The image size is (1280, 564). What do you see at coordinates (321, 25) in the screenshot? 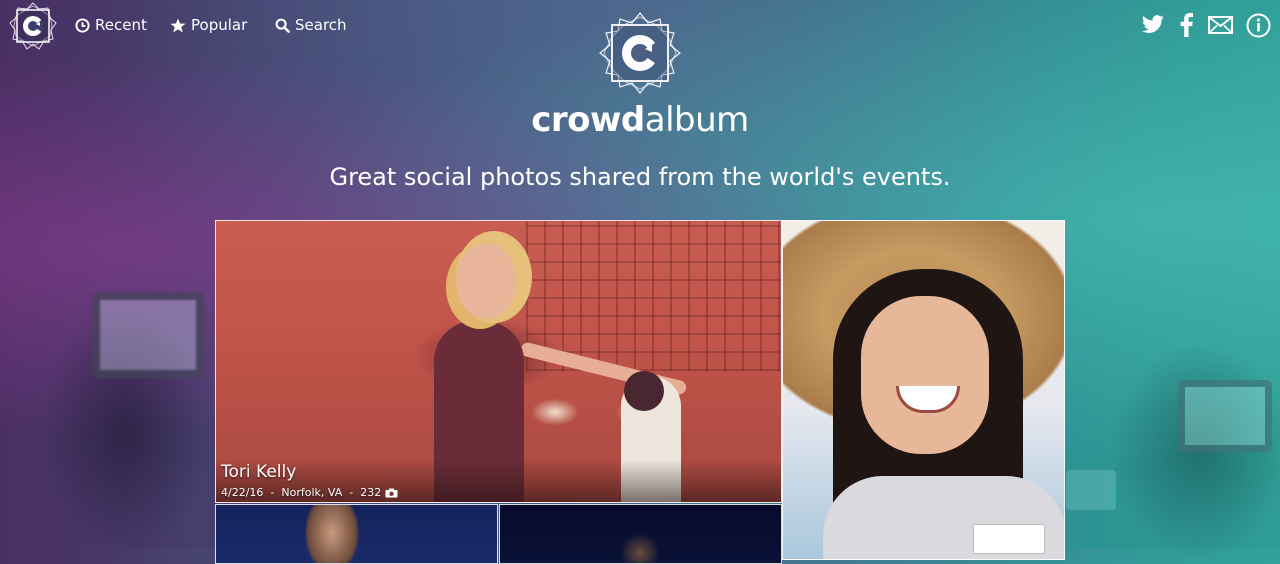
I see `nav-search-label: Search` at bounding box center [321, 25].